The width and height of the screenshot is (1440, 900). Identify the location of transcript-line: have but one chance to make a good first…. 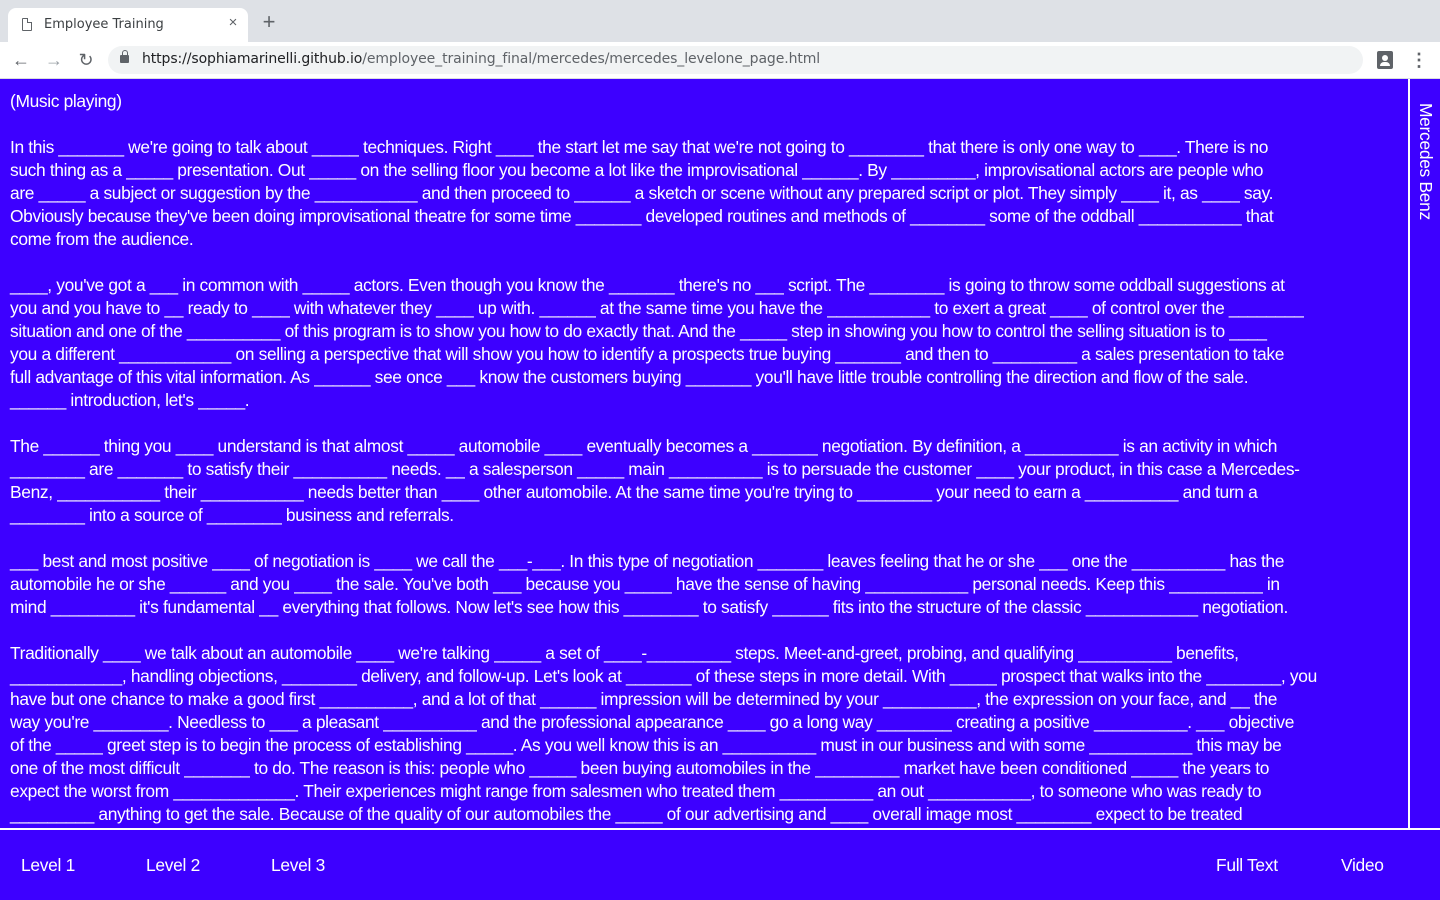
(644, 699).